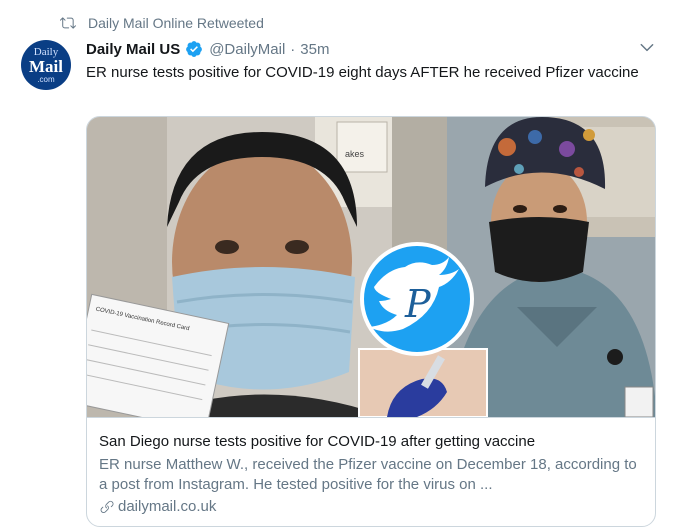 The image size is (676, 531). I want to click on avatar-text-line2: Mail, so click(46, 66).